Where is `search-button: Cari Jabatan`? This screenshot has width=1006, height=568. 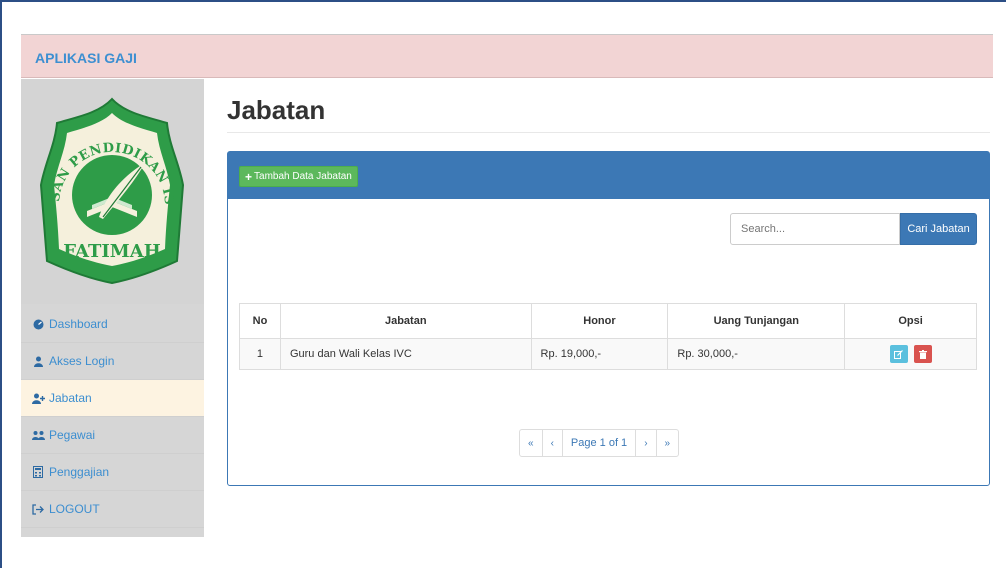
search-button: Cari Jabatan is located at coordinates (938, 229).